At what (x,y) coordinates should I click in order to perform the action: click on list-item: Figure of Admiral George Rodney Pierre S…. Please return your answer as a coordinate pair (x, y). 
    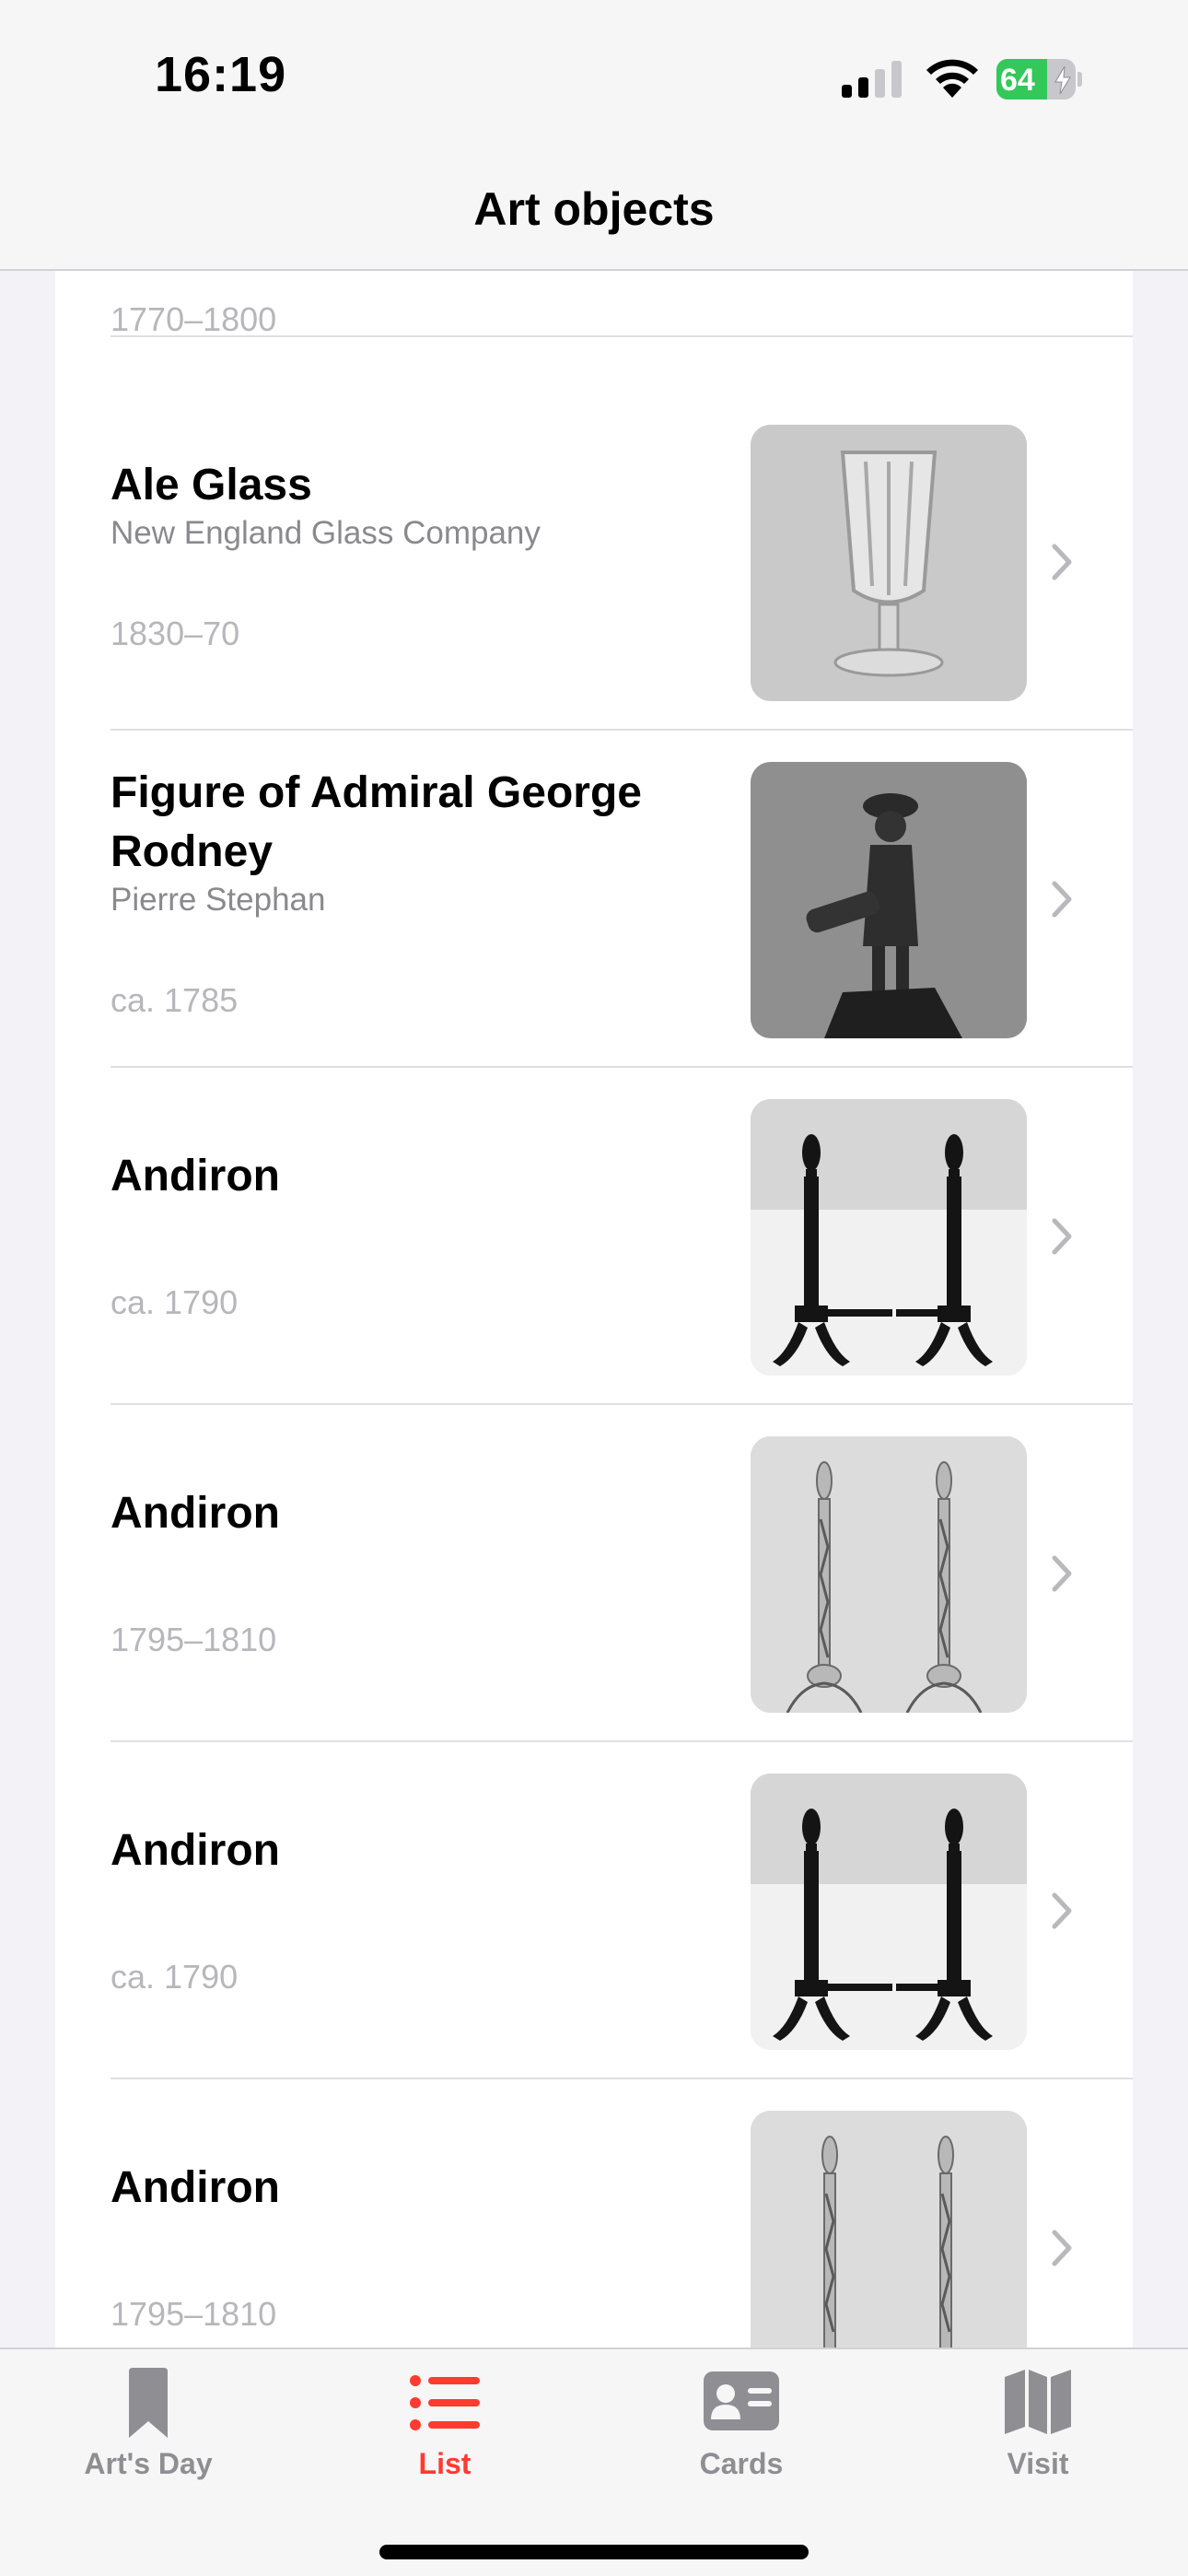
    Looking at the image, I should click on (594, 899).